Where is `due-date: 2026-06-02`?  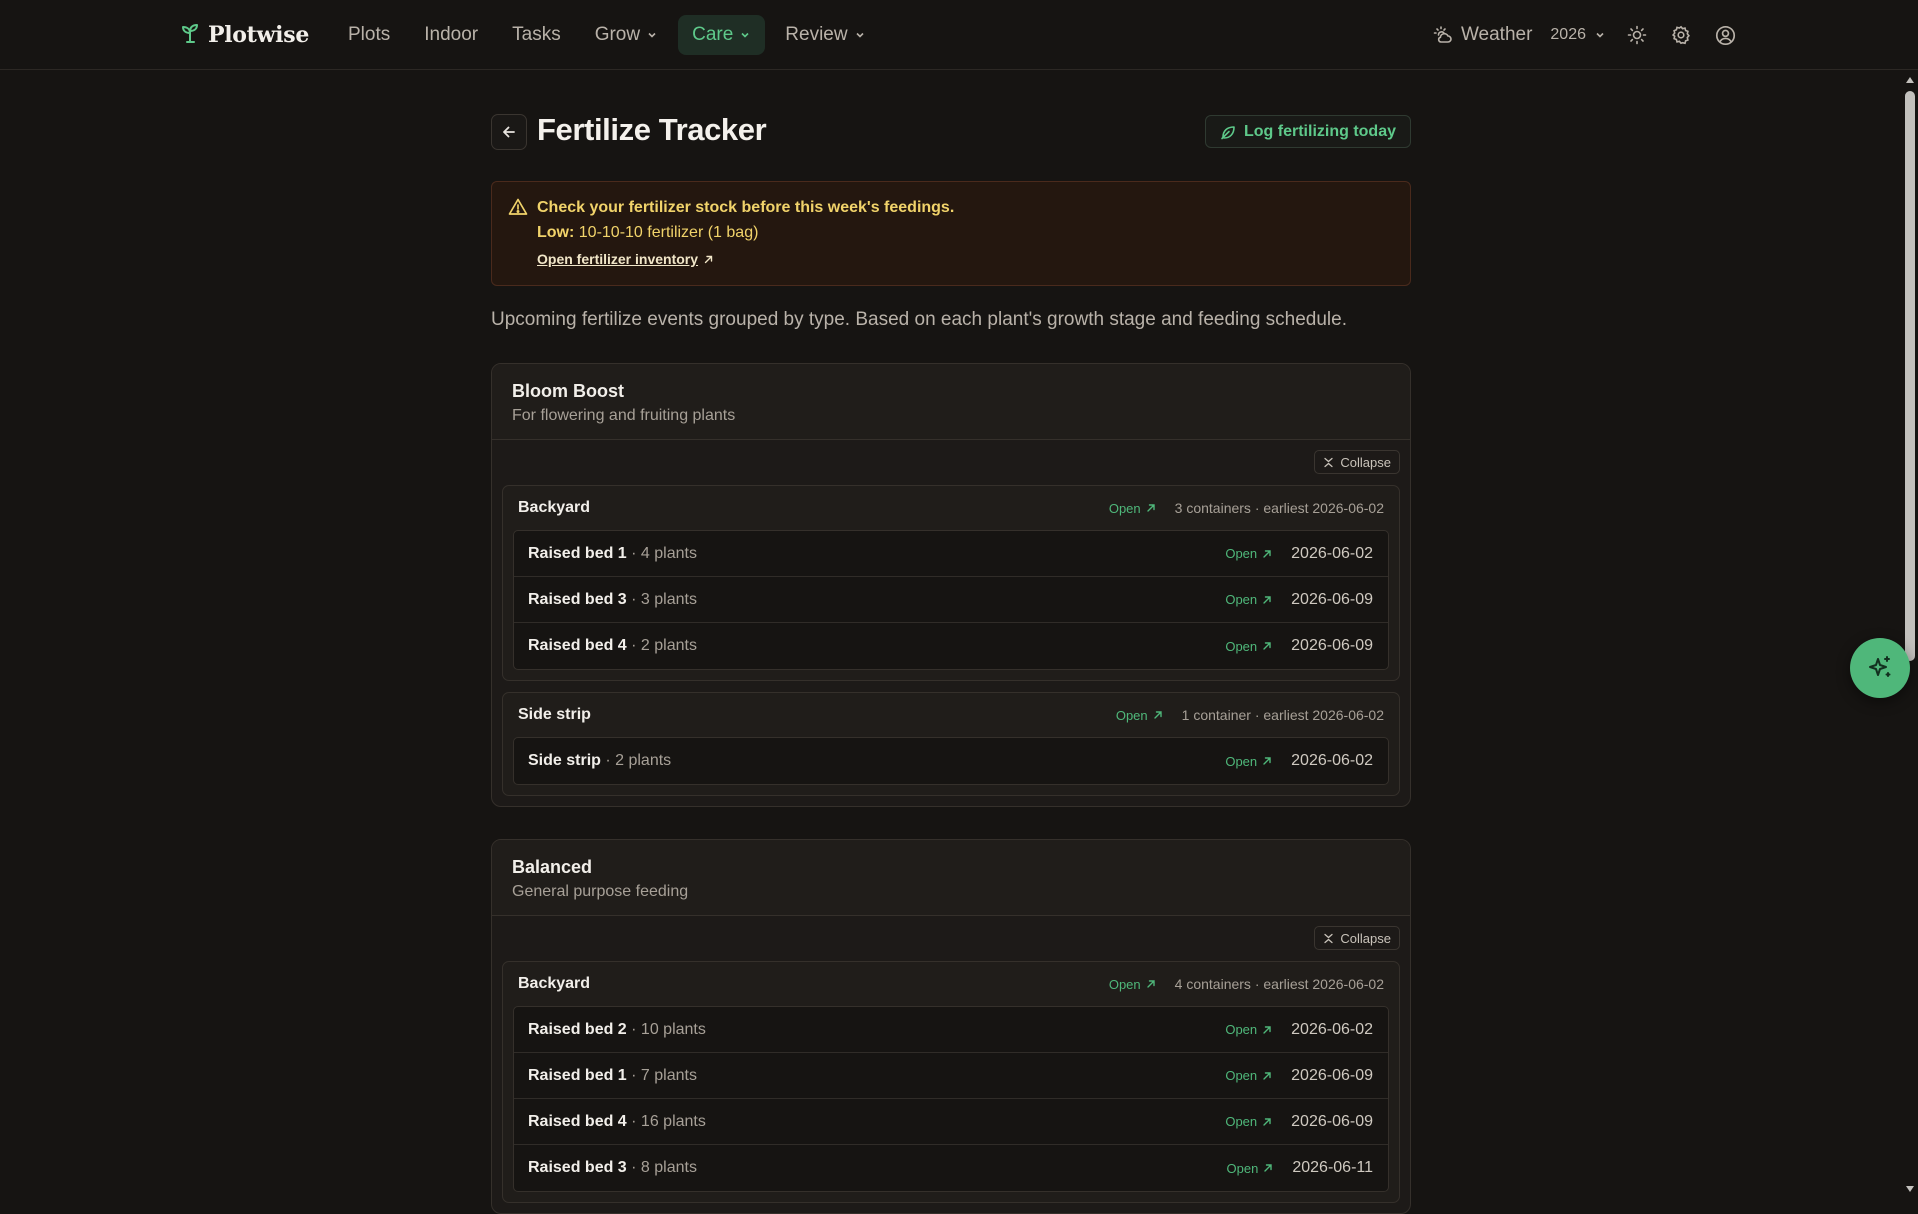
due-date: 2026-06-02 is located at coordinates (1332, 553).